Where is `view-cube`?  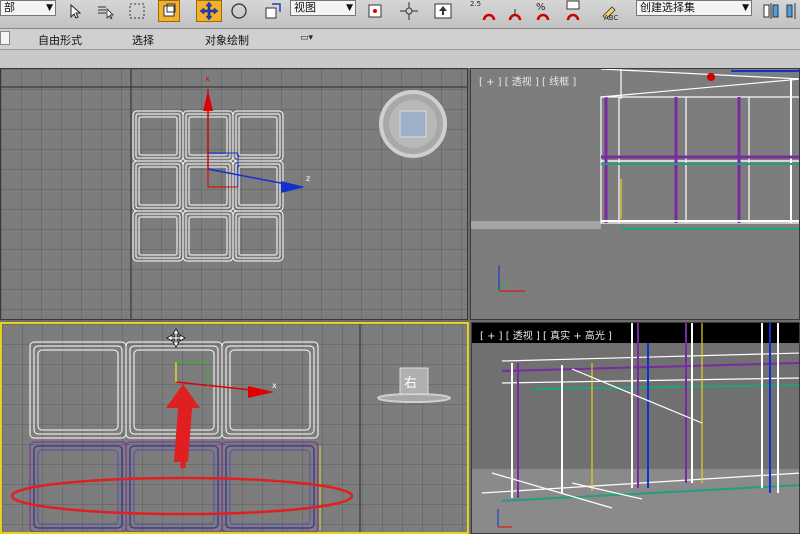 view-cube is located at coordinates (413, 124).